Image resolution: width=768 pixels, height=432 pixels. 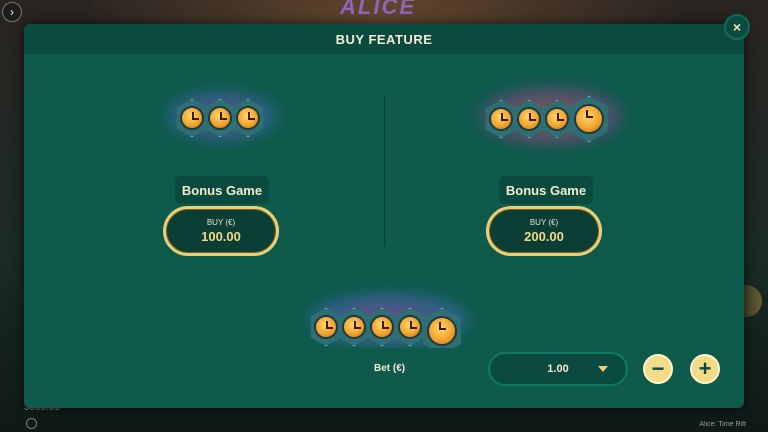 I want to click on feature-name-box-1: Bonus Game, so click(x=222, y=190).